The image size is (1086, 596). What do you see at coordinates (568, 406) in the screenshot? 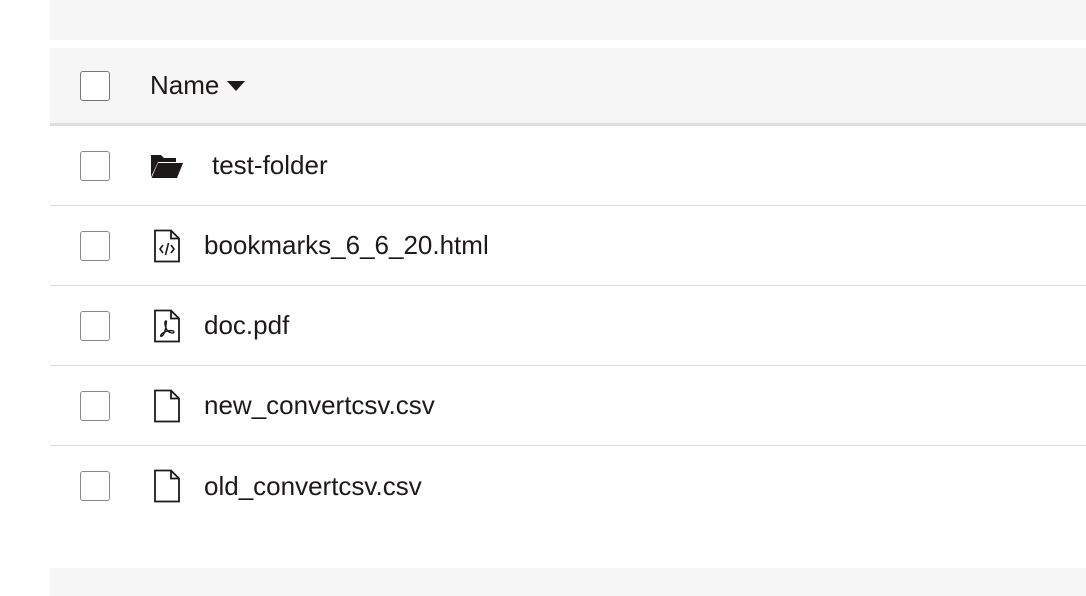
I see `table-row: new_convertcsv.csv` at bounding box center [568, 406].